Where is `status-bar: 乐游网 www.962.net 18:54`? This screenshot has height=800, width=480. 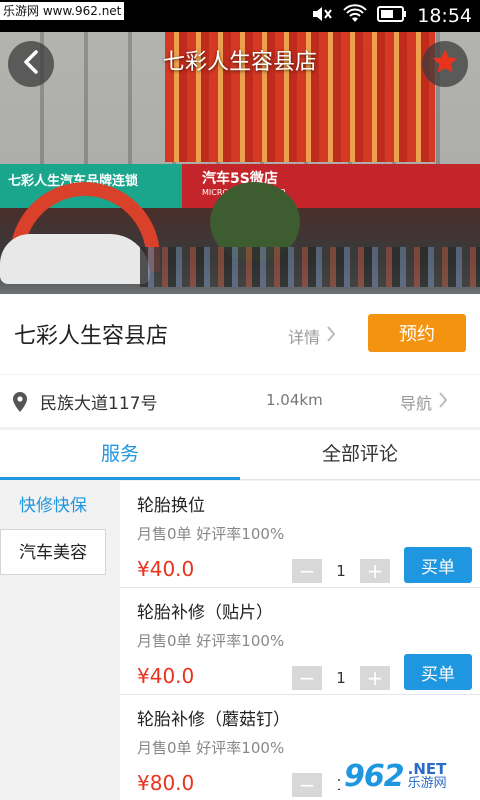
status-bar: 乐游网 www.962.net 18:54 is located at coordinates (240, 16).